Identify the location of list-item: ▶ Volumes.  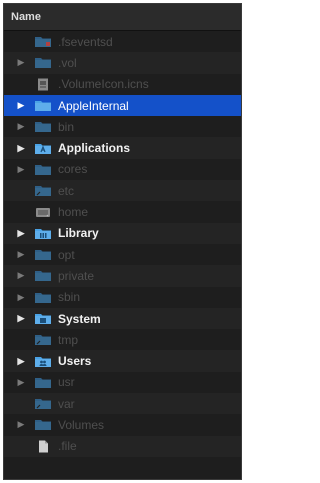
(122, 424).